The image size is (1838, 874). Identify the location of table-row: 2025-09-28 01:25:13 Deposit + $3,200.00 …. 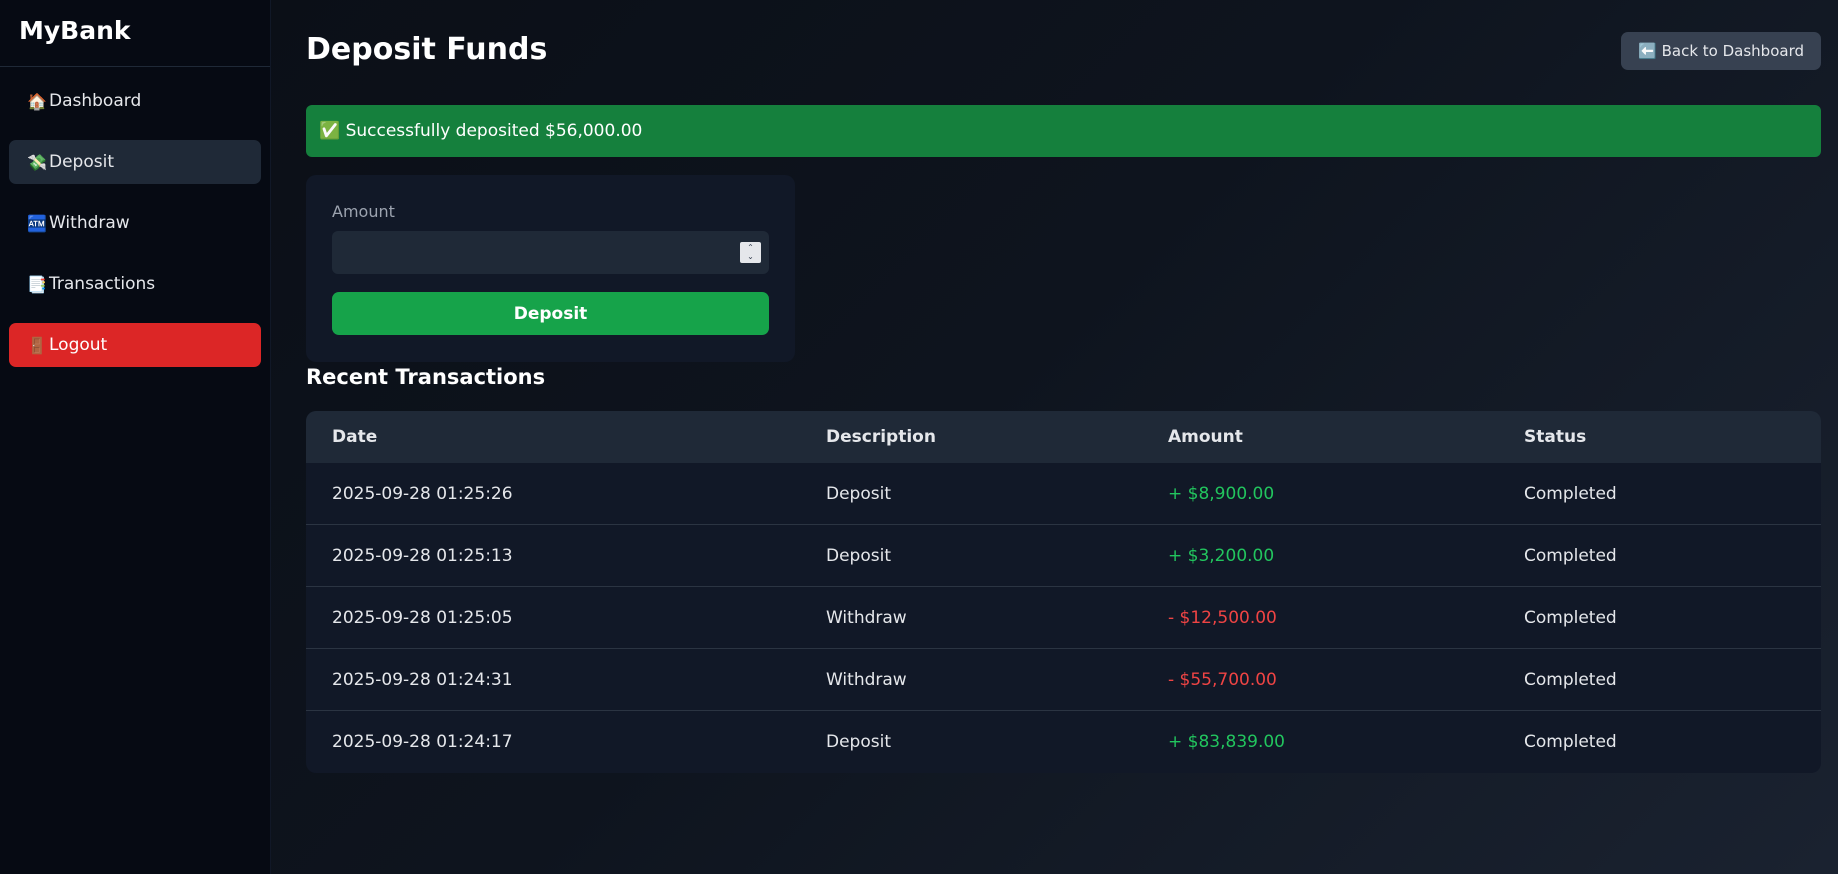
(1063, 556).